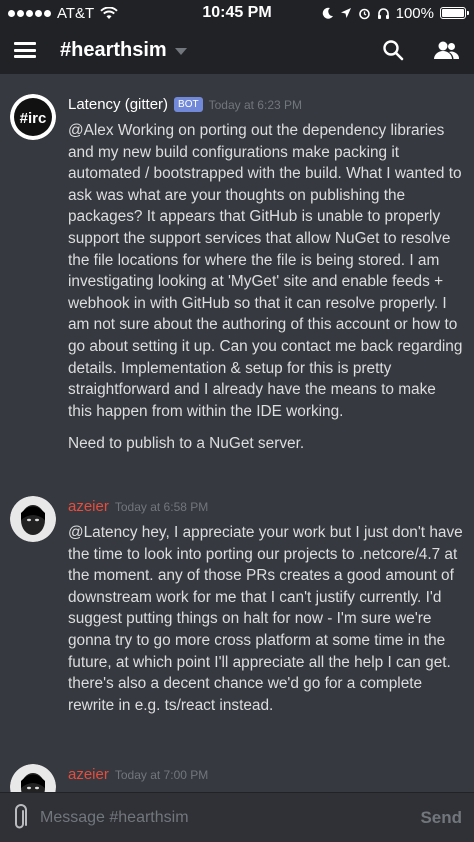 Image resolution: width=474 pixels, height=842 pixels. Describe the element at coordinates (255, 105) in the screenshot. I see `timestamp: Today at 6:23 PM` at that location.